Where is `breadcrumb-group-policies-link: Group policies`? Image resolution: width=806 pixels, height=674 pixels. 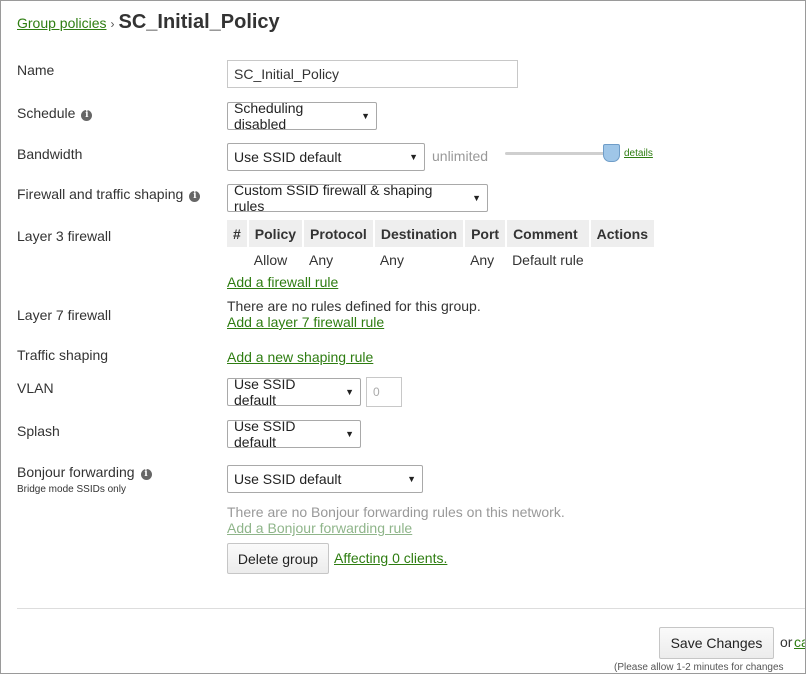 breadcrumb-group-policies-link: Group policies is located at coordinates (62, 23).